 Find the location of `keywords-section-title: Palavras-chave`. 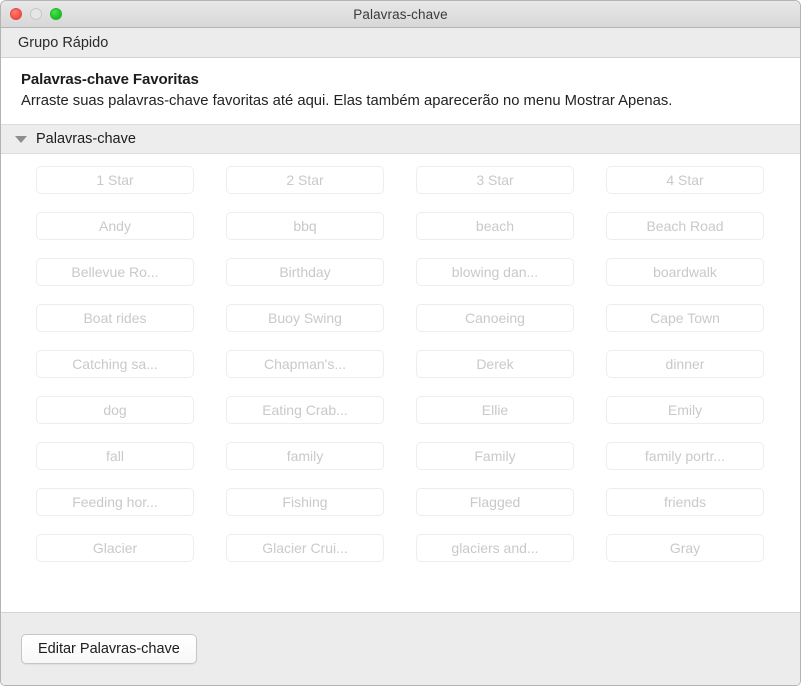

keywords-section-title: Palavras-chave is located at coordinates (86, 139).